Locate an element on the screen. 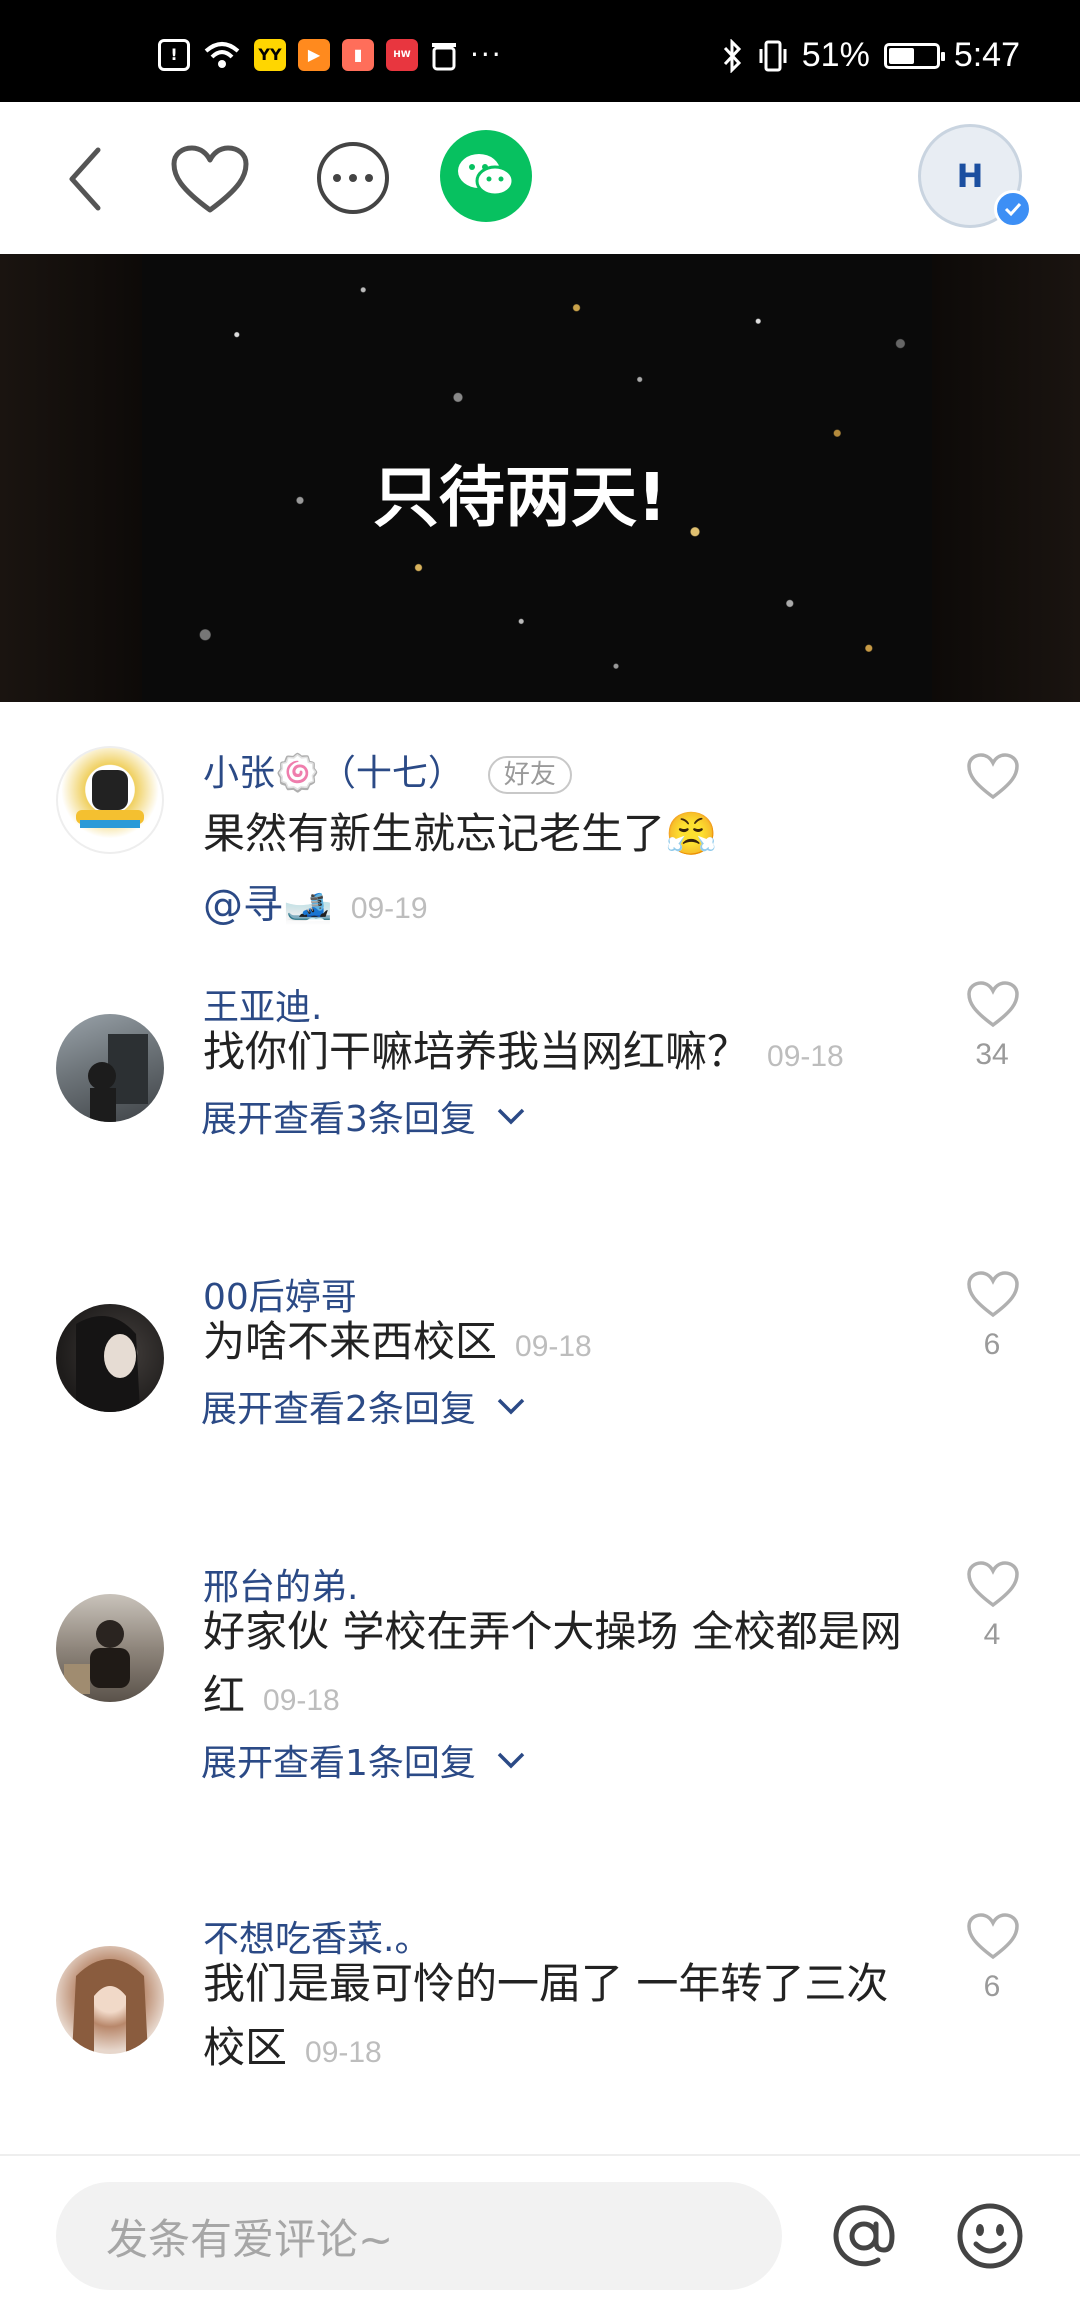 The height and width of the screenshot is (2312, 1080). comment-username: 小张🍥（十七） 好友 is located at coordinates (387, 770).